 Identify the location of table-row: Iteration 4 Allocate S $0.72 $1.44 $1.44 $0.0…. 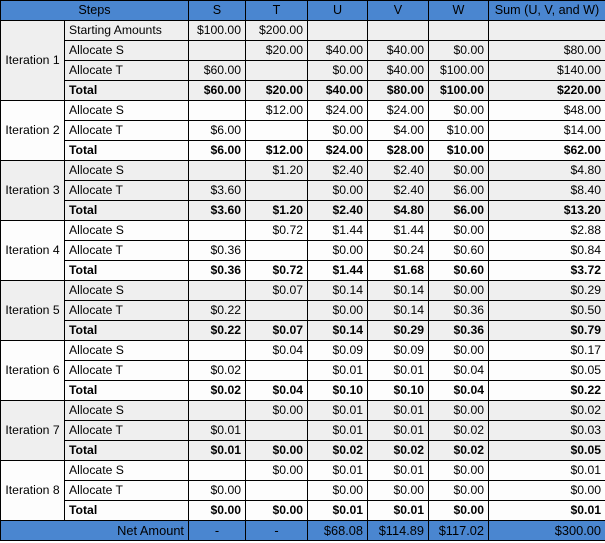
(302, 250).